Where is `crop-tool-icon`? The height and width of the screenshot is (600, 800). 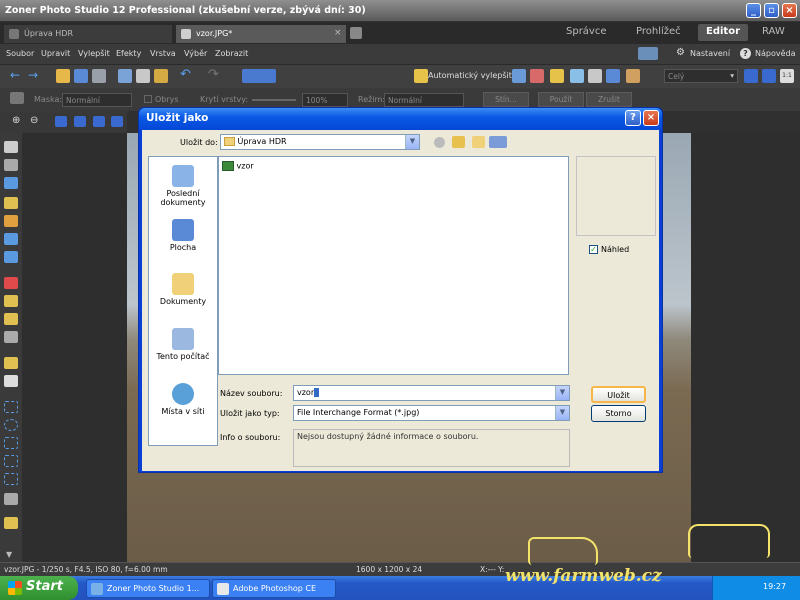
crop-tool-icon is located at coordinates (11, 183).